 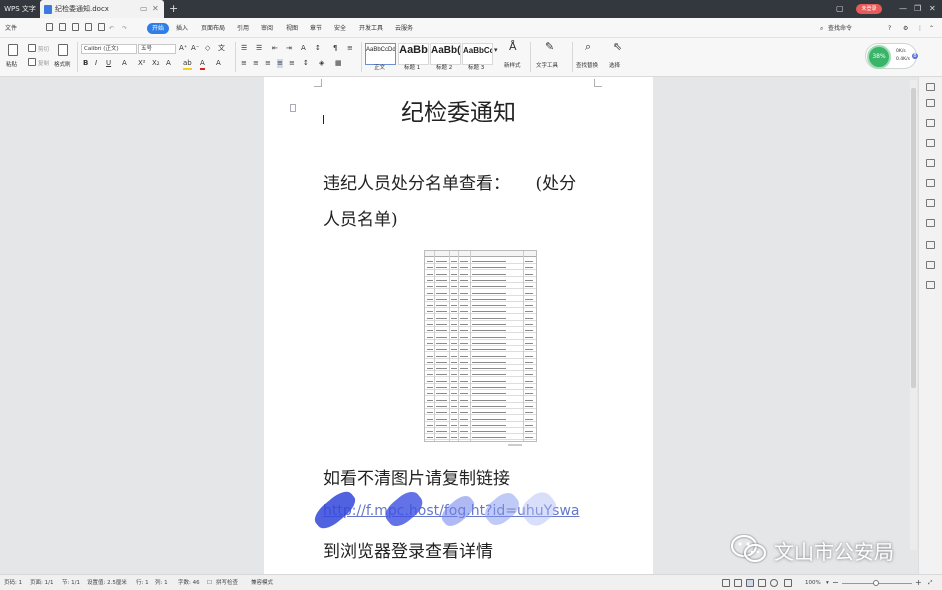 I want to click on outline-view-icon, so click(x=762, y=583).